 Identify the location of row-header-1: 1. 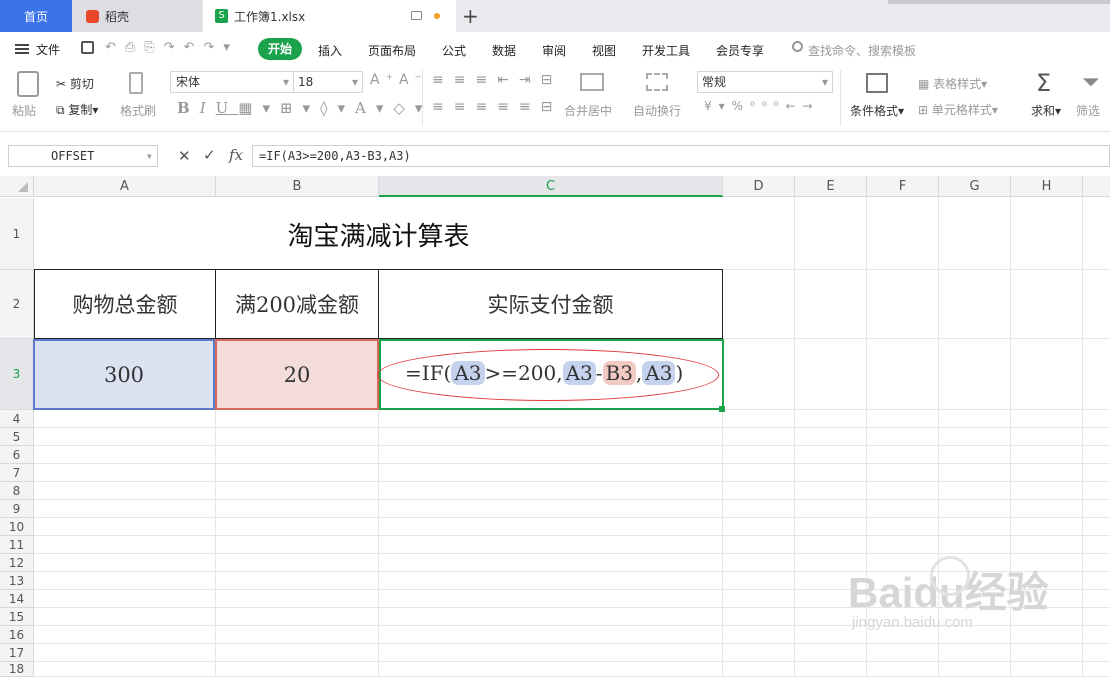
(17, 234).